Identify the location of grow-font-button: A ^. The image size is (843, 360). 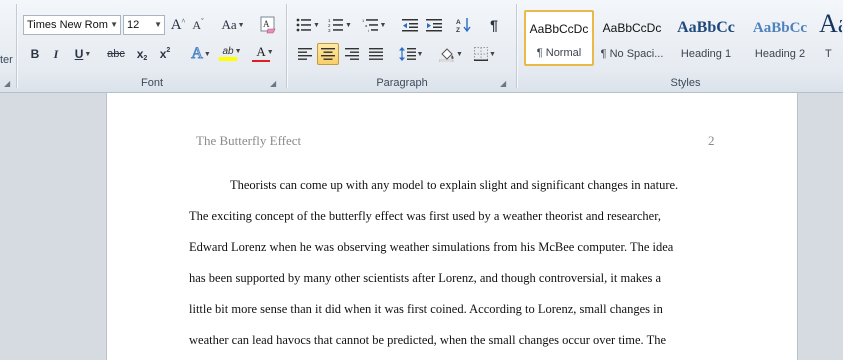
(178, 25).